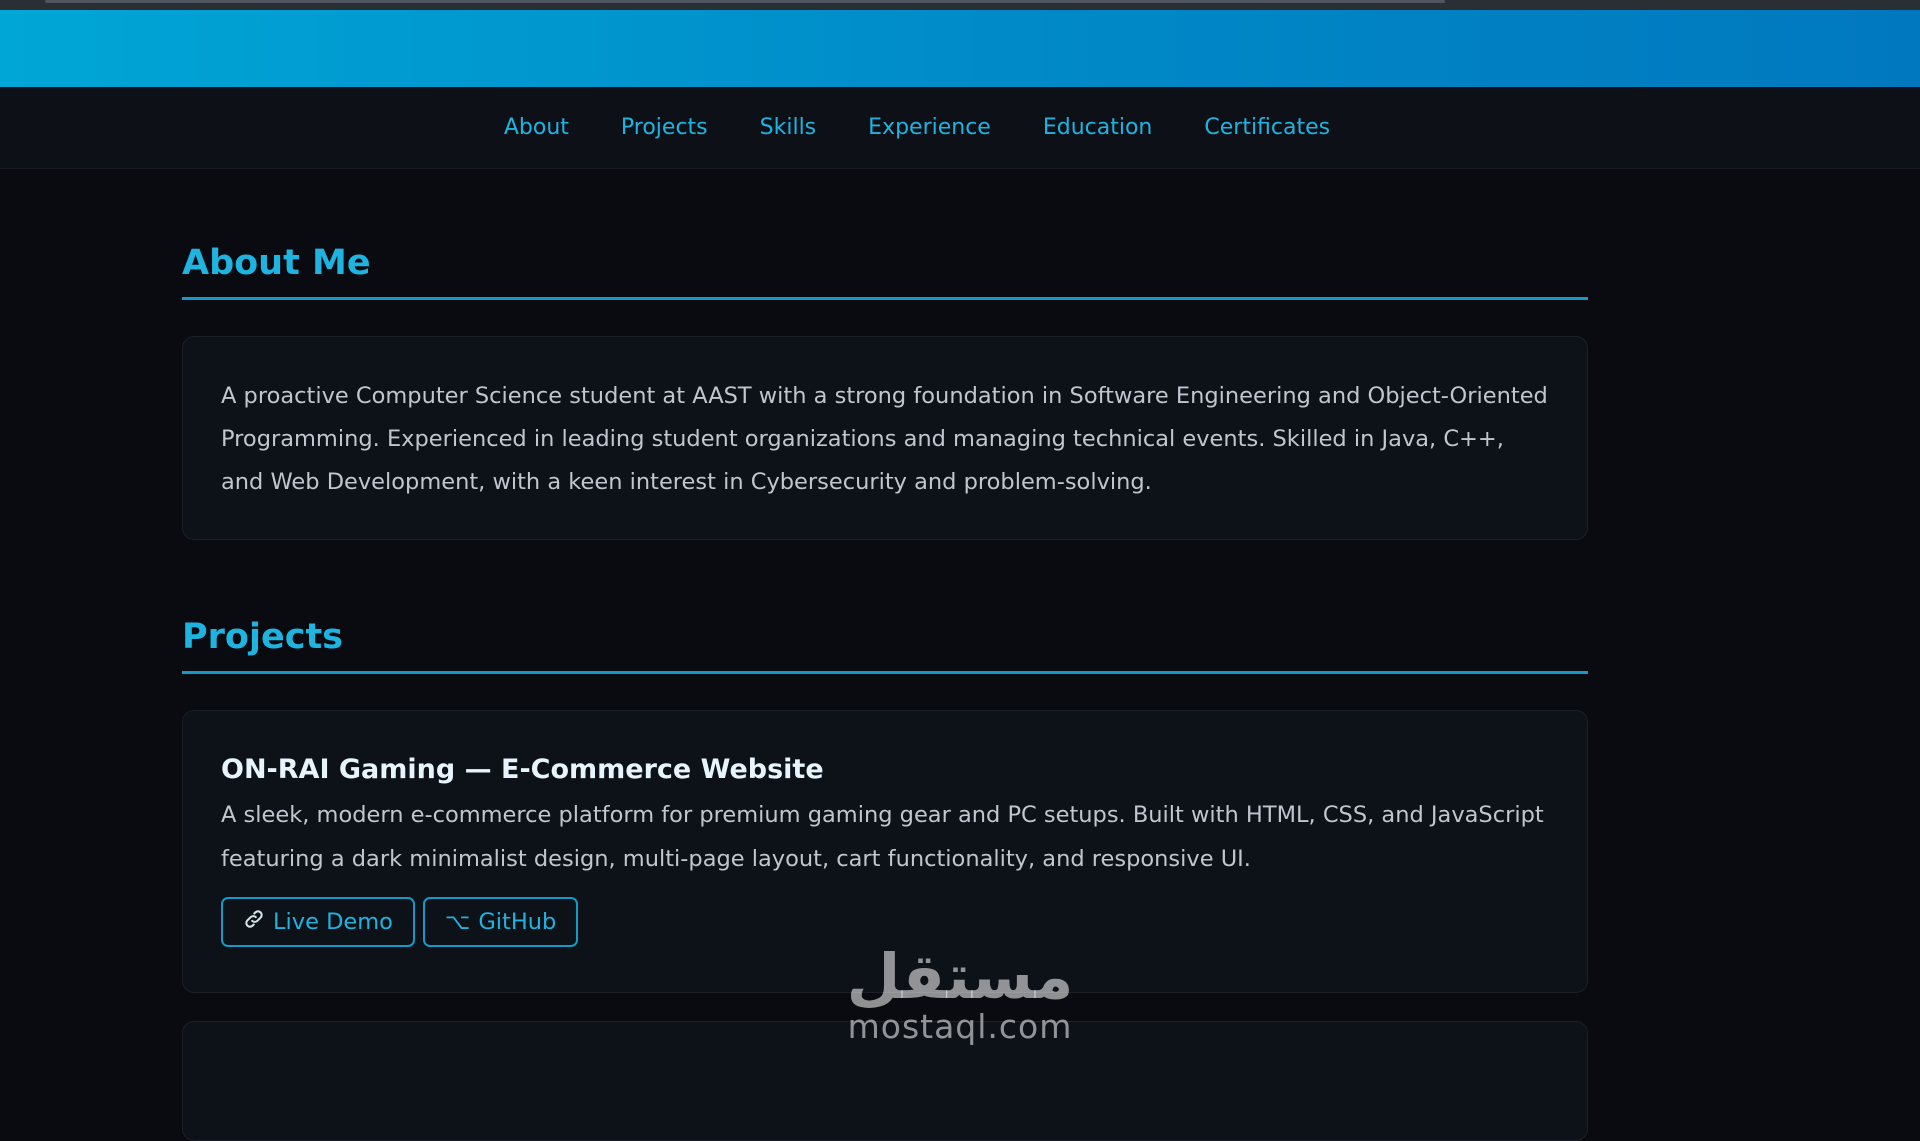 Image resolution: width=1920 pixels, height=1141 pixels. I want to click on github-label: GitHub, so click(517, 922).